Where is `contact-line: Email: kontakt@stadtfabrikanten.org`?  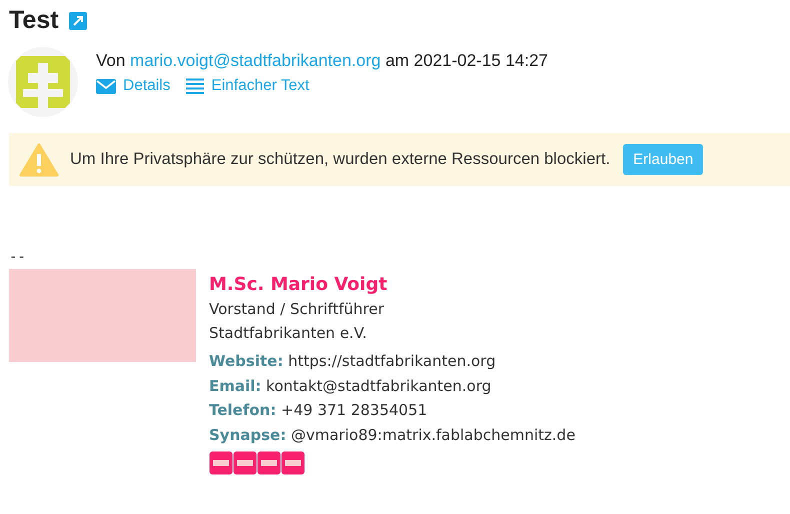
contact-line: Email: kontakt@stadtfabrikanten.org is located at coordinates (350, 386).